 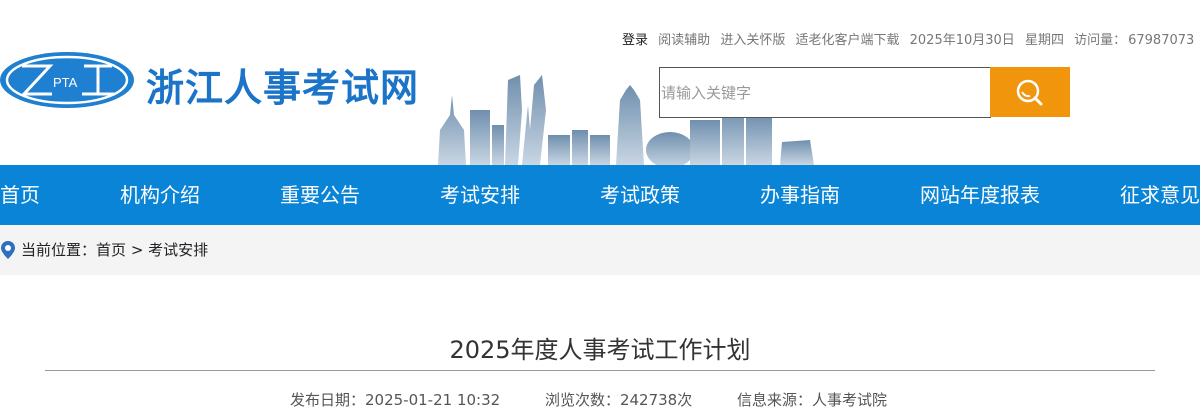 What do you see at coordinates (480, 195) in the screenshot?
I see `nav-item-exam-schedule: 考试安排` at bounding box center [480, 195].